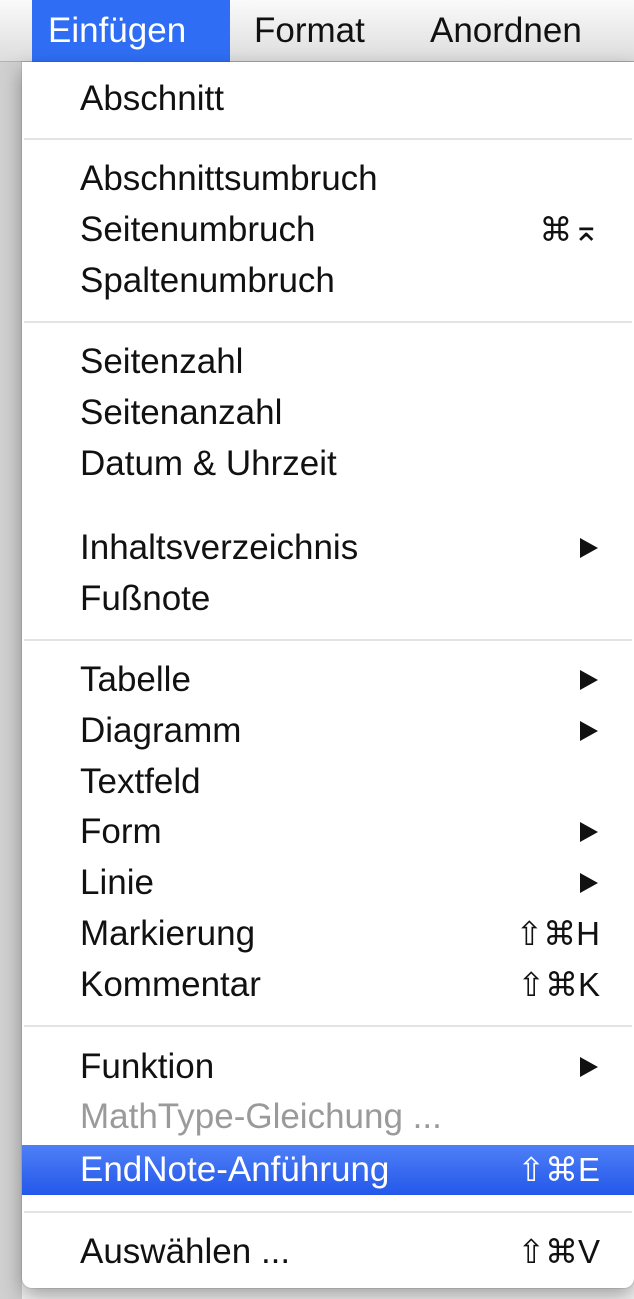 This screenshot has height=1299, width=634. I want to click on menu-item-label: Tabelle, so click(135, 679).